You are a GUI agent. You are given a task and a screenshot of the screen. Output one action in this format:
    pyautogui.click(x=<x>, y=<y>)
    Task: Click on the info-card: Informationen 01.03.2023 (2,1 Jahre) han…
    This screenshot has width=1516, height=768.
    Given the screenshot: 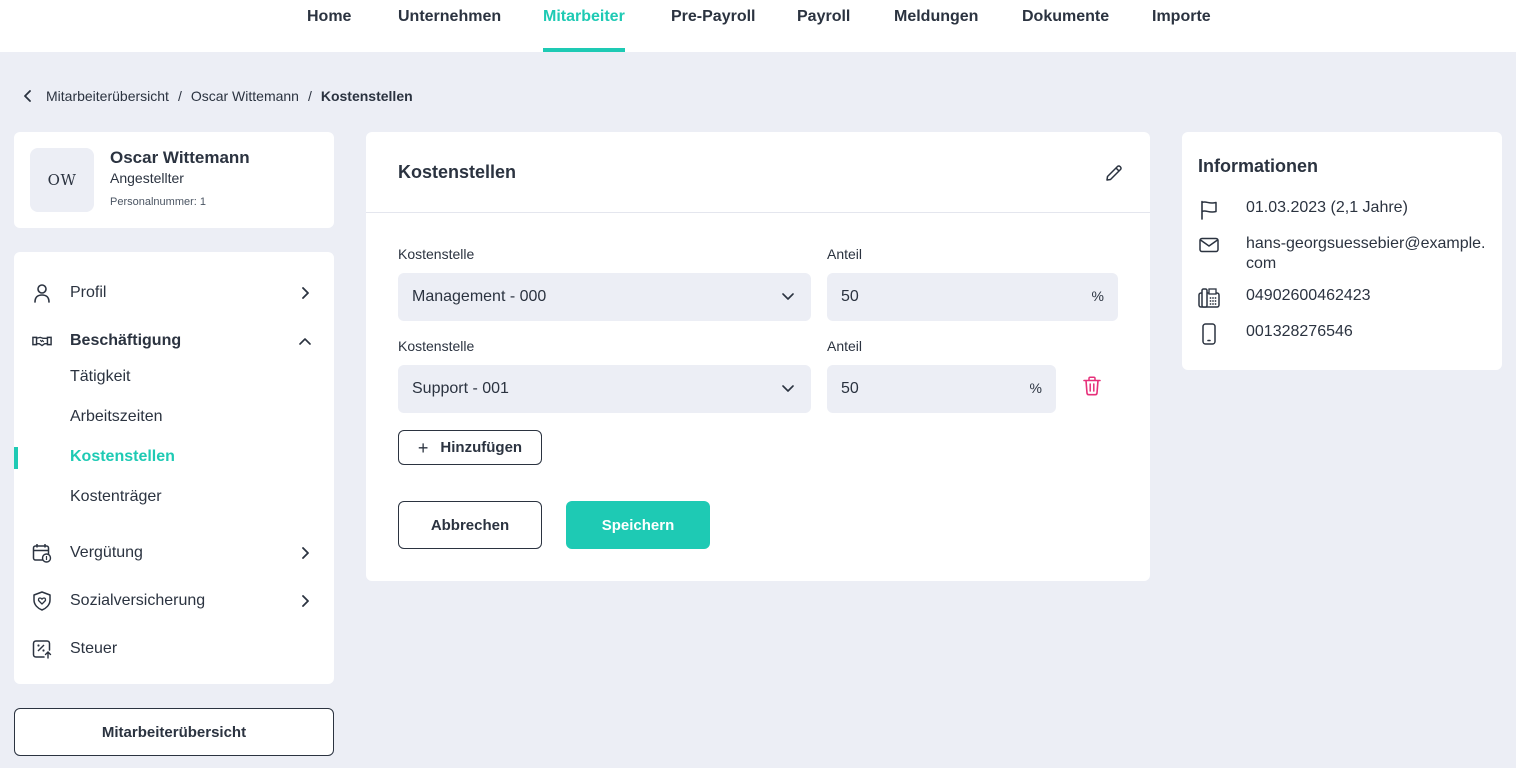 What is the action you would take?
    pyautogui.click(x=1342, y=251)
    